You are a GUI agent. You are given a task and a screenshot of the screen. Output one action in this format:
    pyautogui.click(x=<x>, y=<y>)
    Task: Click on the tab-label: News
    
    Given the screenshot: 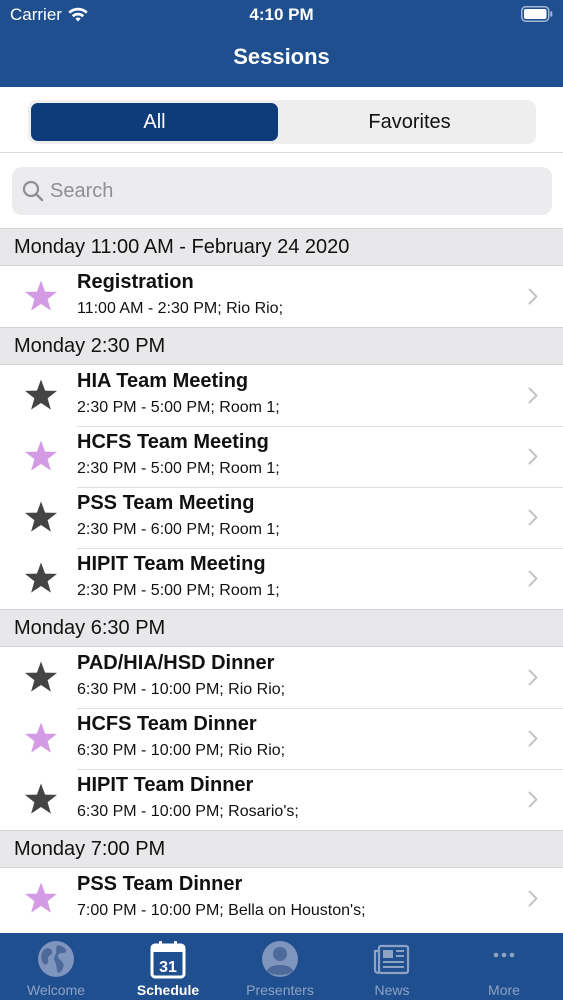 What is the action you would take?
    pyautogui.click(x=392, y=990)
    